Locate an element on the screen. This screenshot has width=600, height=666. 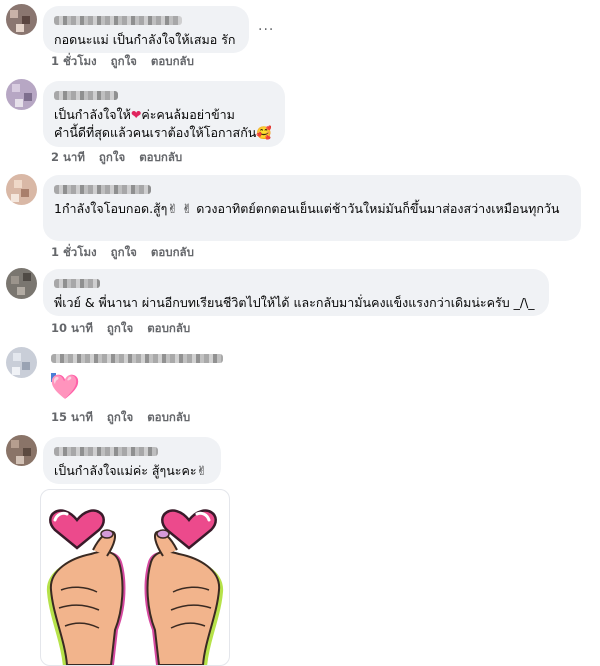
comment-actions: 2 นาที ถูกใจ ตอบกลับ is located at coordinates (116, 158).